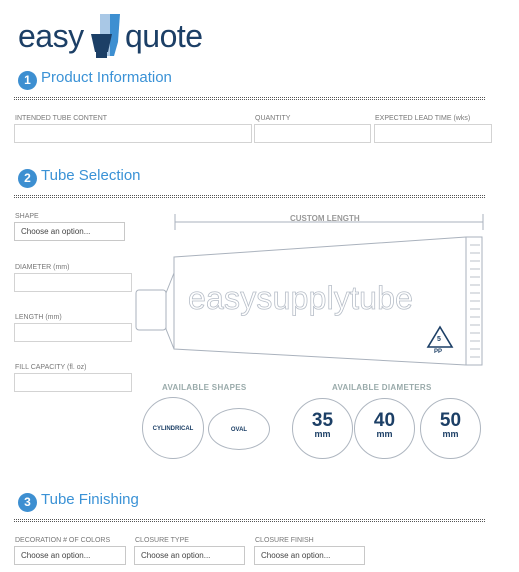 This screenshot has width=519, height=572. Describe the element at coordinates (42, 267) in the screenshot. I see `diameter-label: DIAMETER (mm)` at that location.